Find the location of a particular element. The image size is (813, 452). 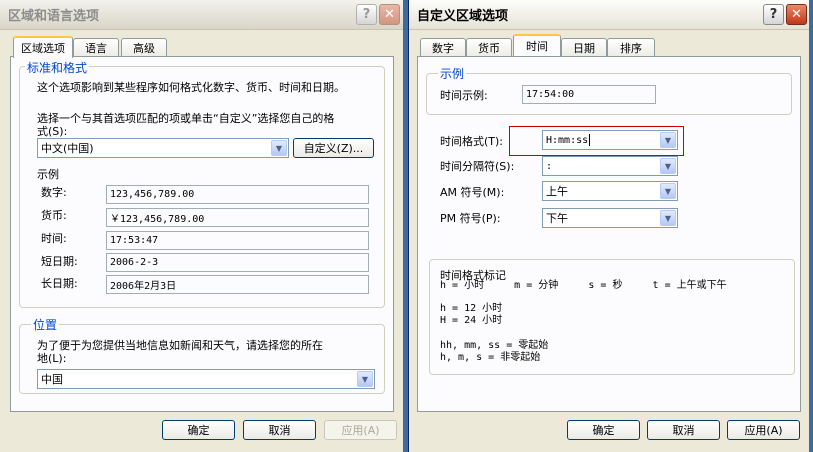

left-ok-button: 确定 is located at coordinates (198, 430).